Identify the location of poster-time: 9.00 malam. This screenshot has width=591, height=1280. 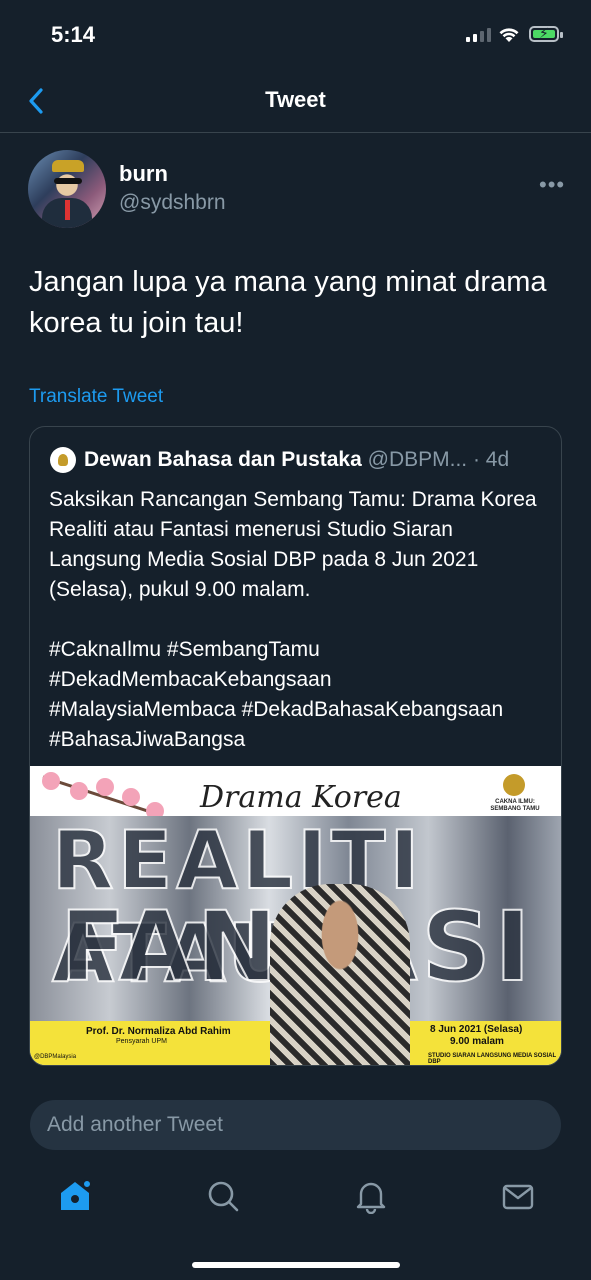
(477, 1041).